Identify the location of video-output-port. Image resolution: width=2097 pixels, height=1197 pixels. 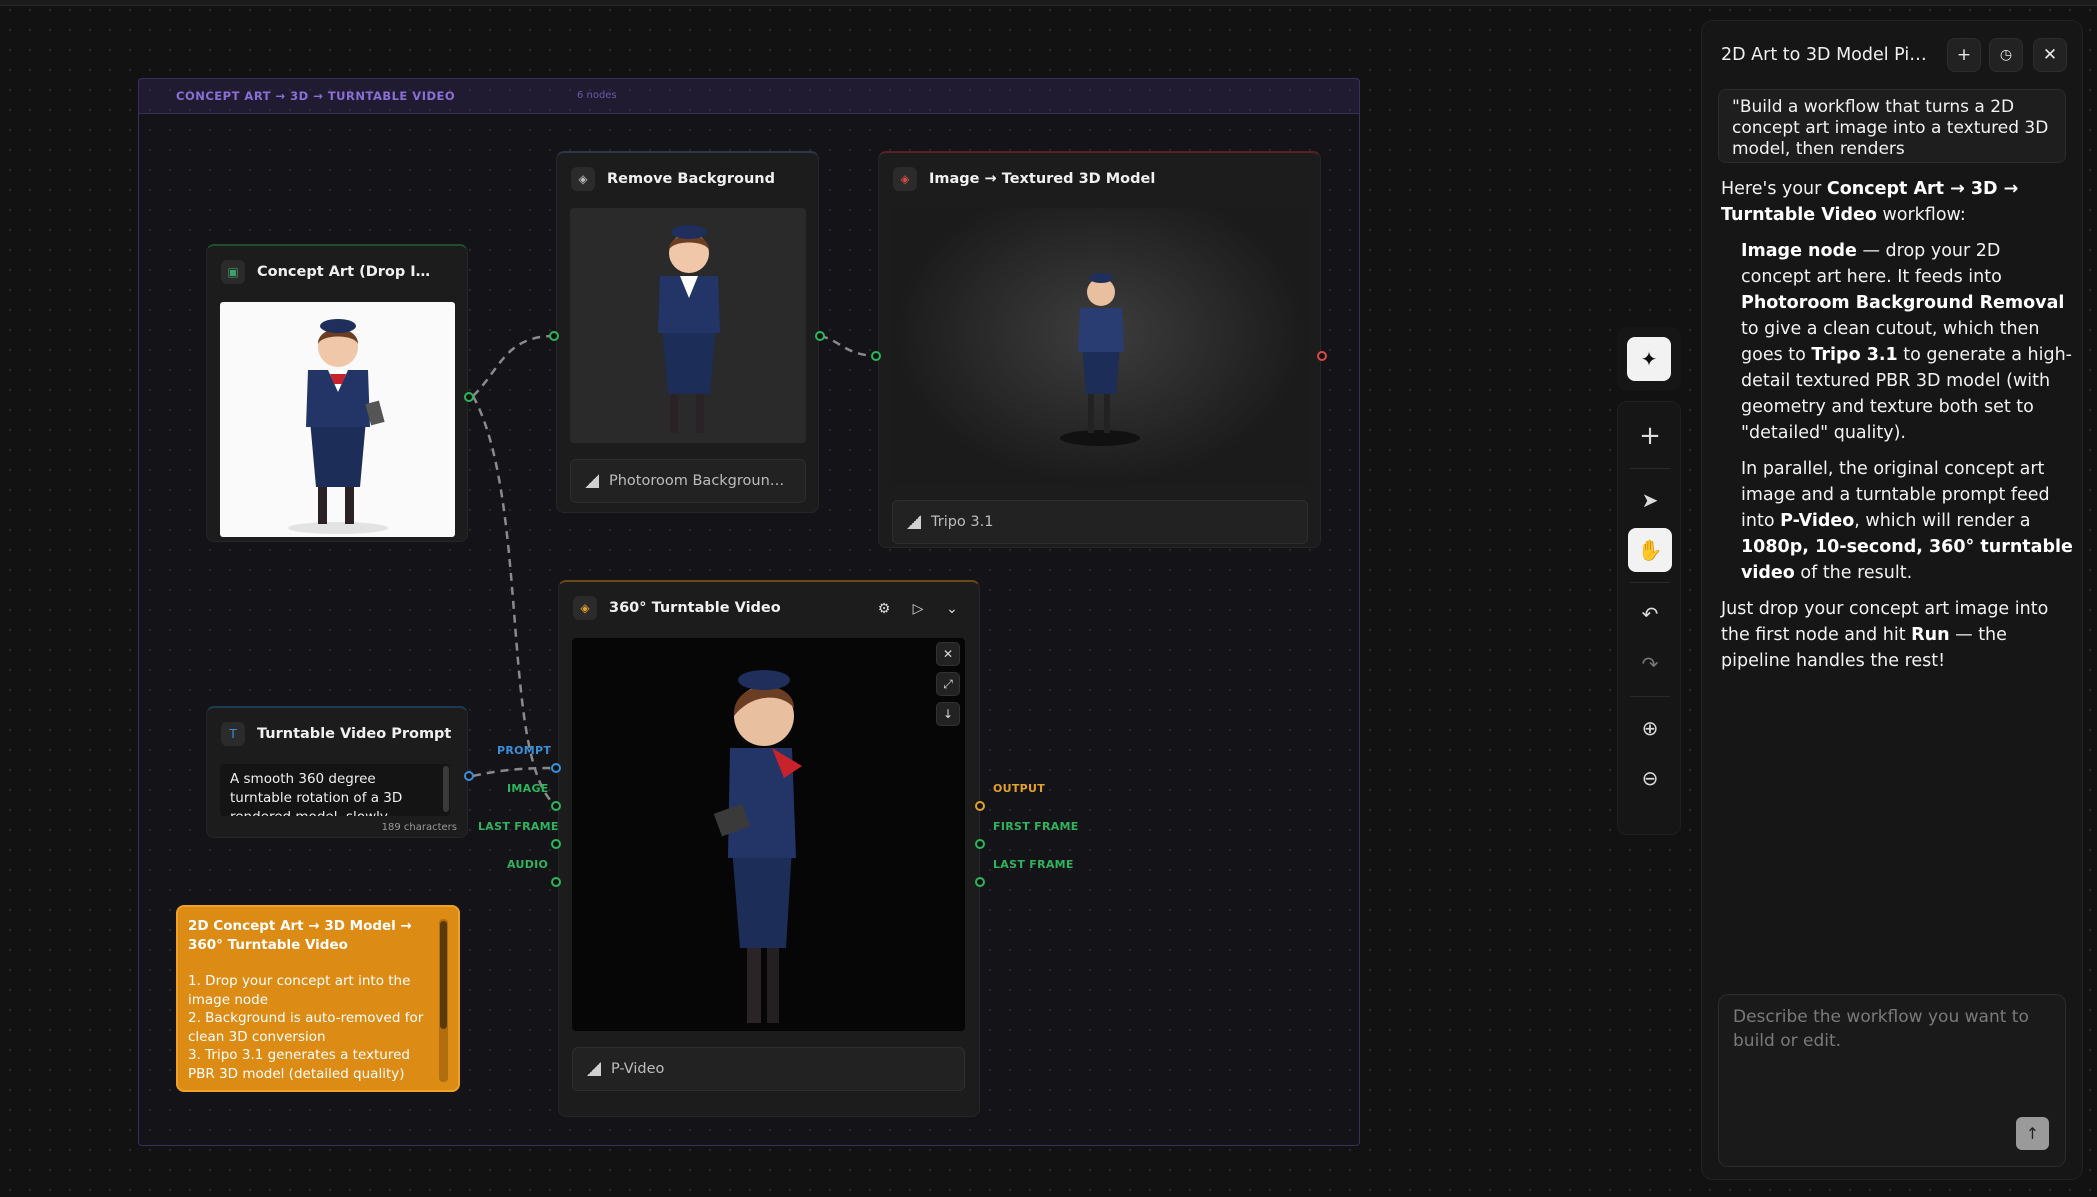
(980, 806).